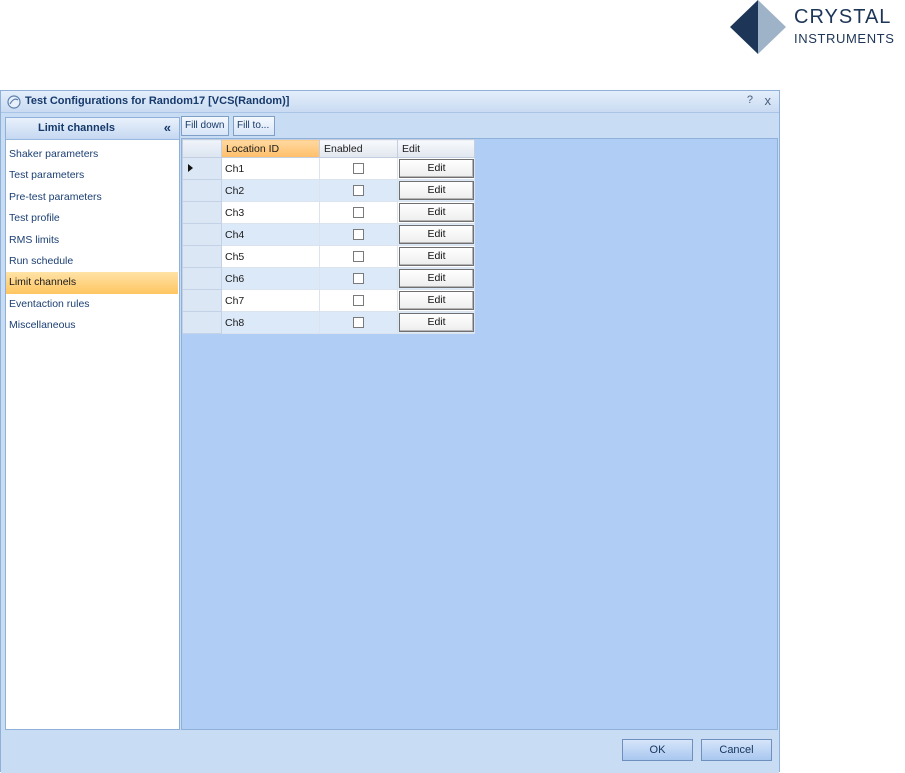 The image size is (905, 773). I want to click on fill-down-button: Fill down, so click(205, 126).